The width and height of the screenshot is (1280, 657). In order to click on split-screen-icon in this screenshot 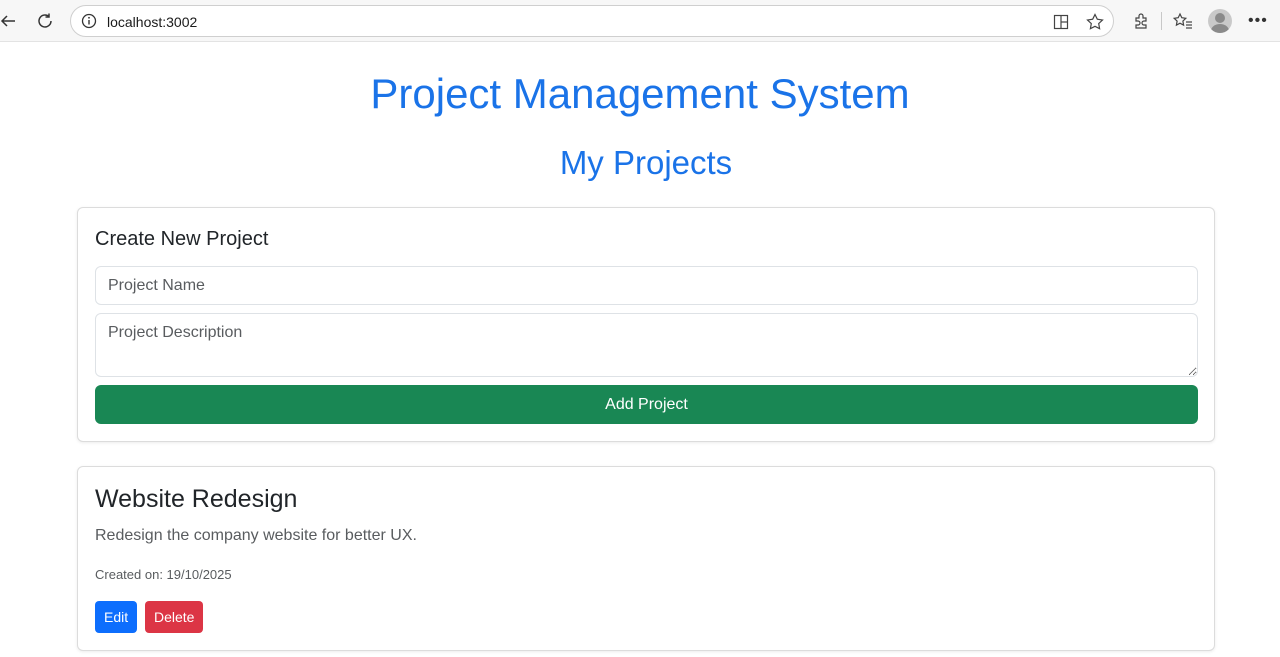, I will do `click(1061, 22)`.